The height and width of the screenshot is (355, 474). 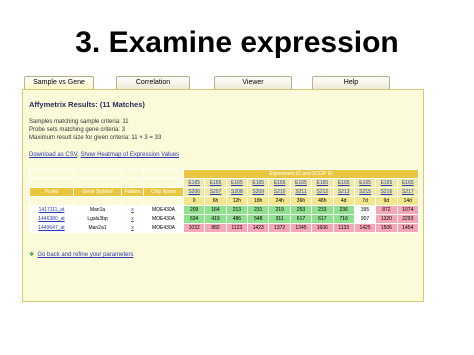 What do you see at coordinates (51, 192) in the screenshot?
I see `probe-header: Probe` at bounding box center [51, 192].